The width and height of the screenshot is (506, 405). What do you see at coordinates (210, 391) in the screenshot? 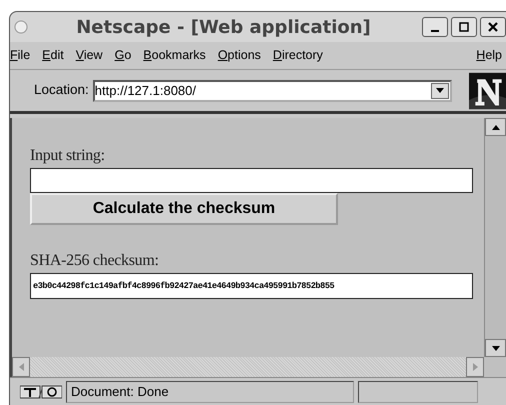
I see `status-text: Document: Done` at bounding box center [210, 391].